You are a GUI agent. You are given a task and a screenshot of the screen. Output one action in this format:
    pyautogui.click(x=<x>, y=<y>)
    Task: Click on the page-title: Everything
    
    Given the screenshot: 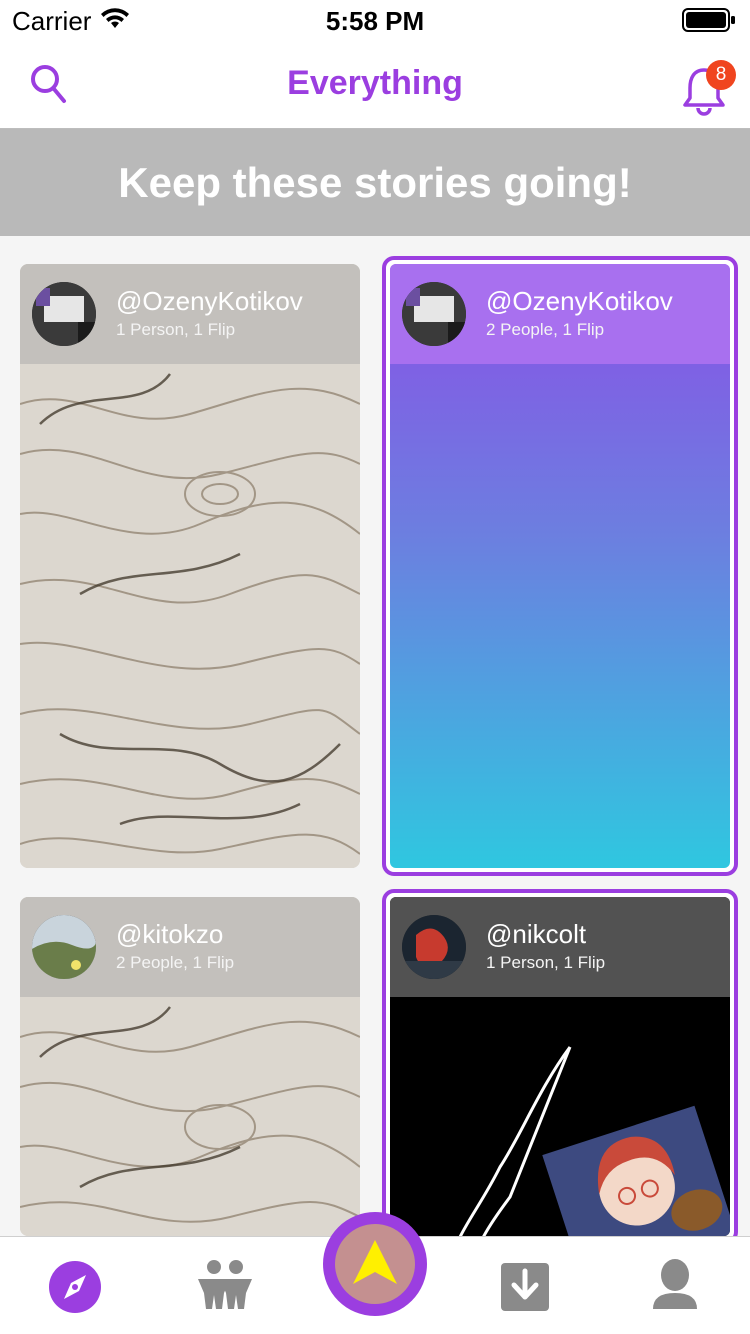 What is the action you would take?
    pyautogui.click(x=375, y=83)
    